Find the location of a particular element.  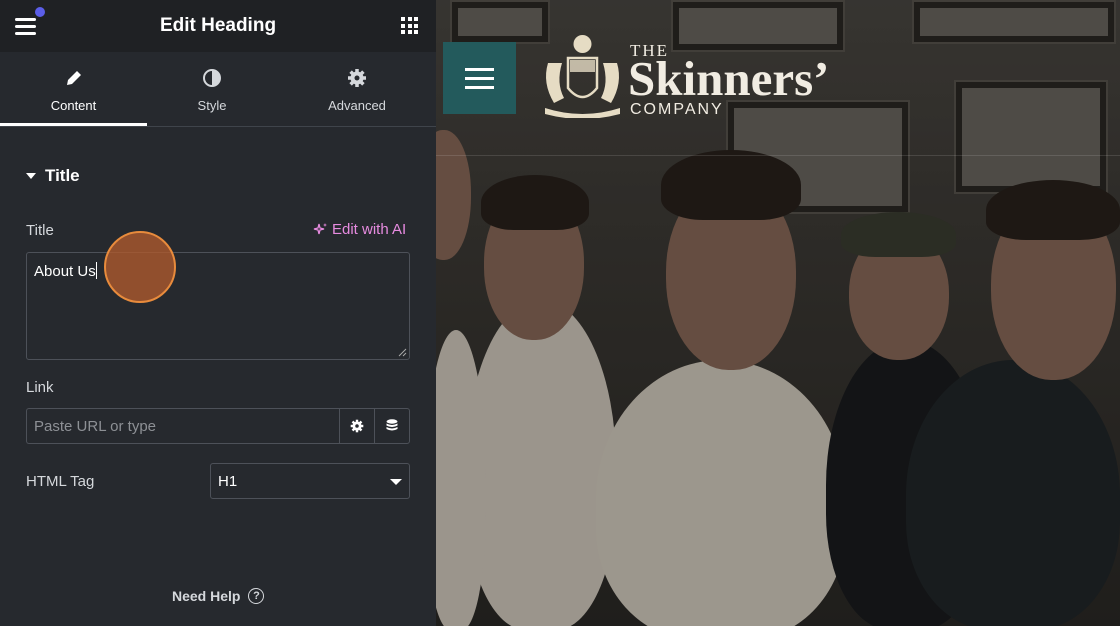

site-menu-button is located at coordinates (479, 78).